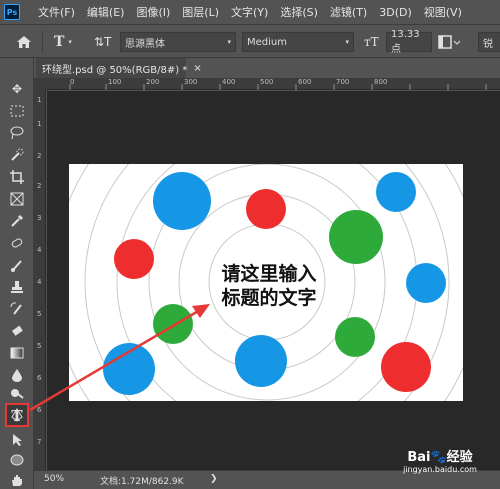  Describe the element at coordinates (443, 12) in the screenshot. I see `menu-view: 视图(V)` at that location.